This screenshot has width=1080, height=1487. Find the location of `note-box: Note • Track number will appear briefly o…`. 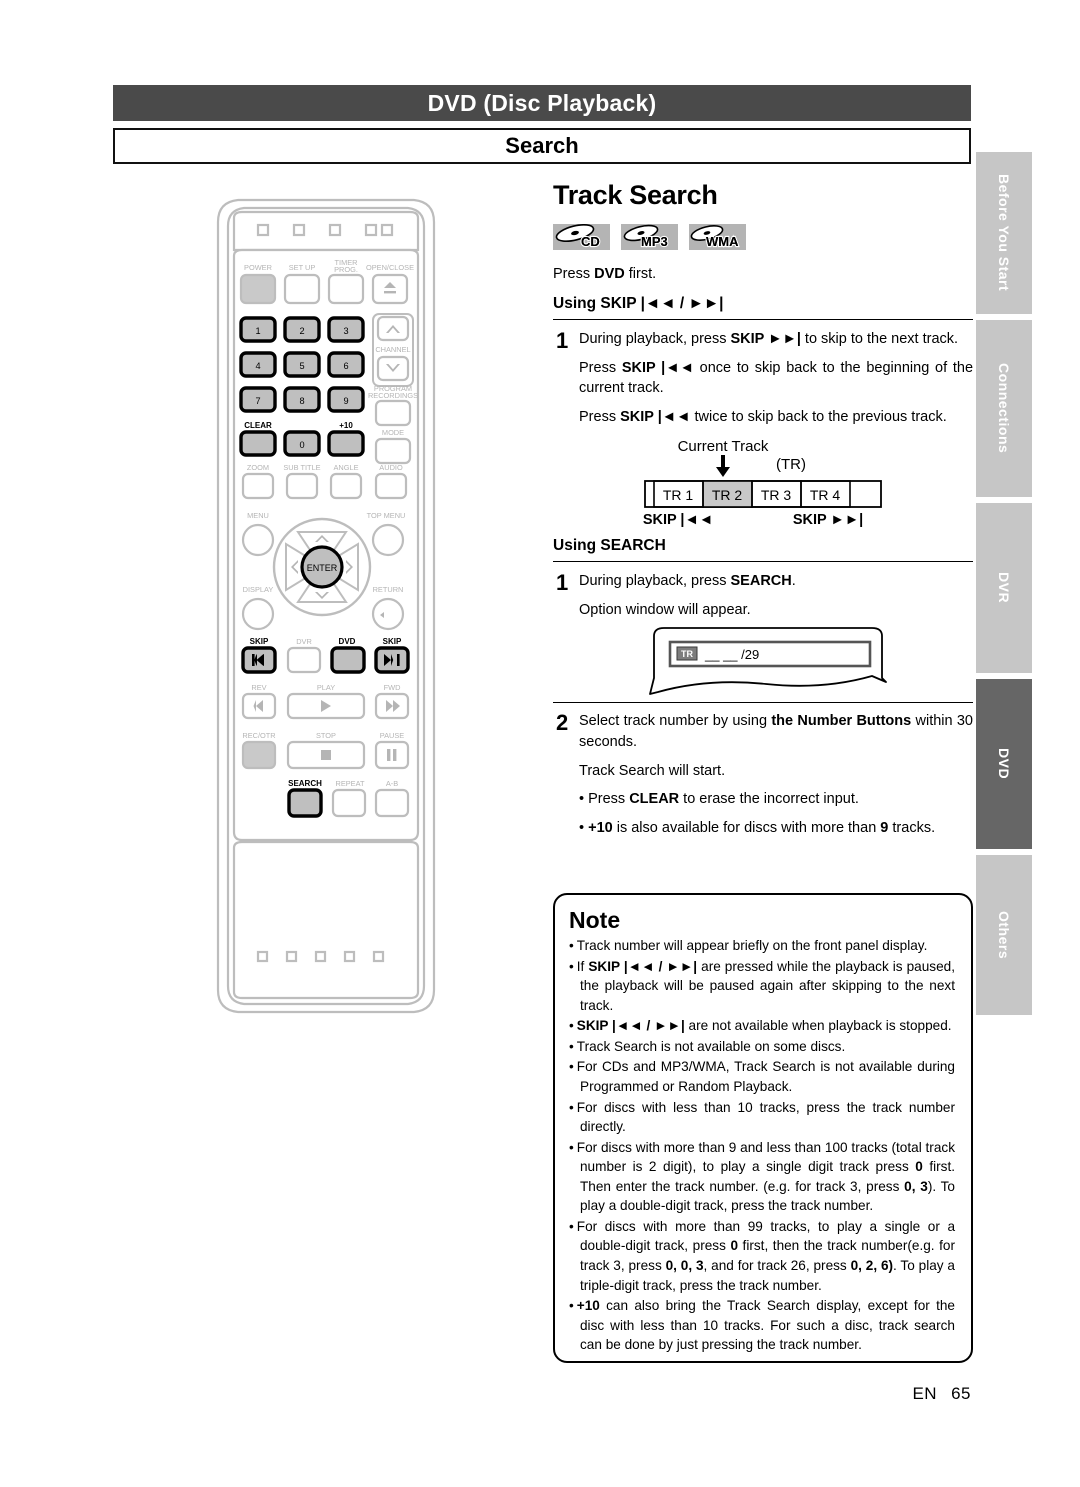

note-box: Note • Track number will appear briefly o… is located at coordinates (763, 1128).